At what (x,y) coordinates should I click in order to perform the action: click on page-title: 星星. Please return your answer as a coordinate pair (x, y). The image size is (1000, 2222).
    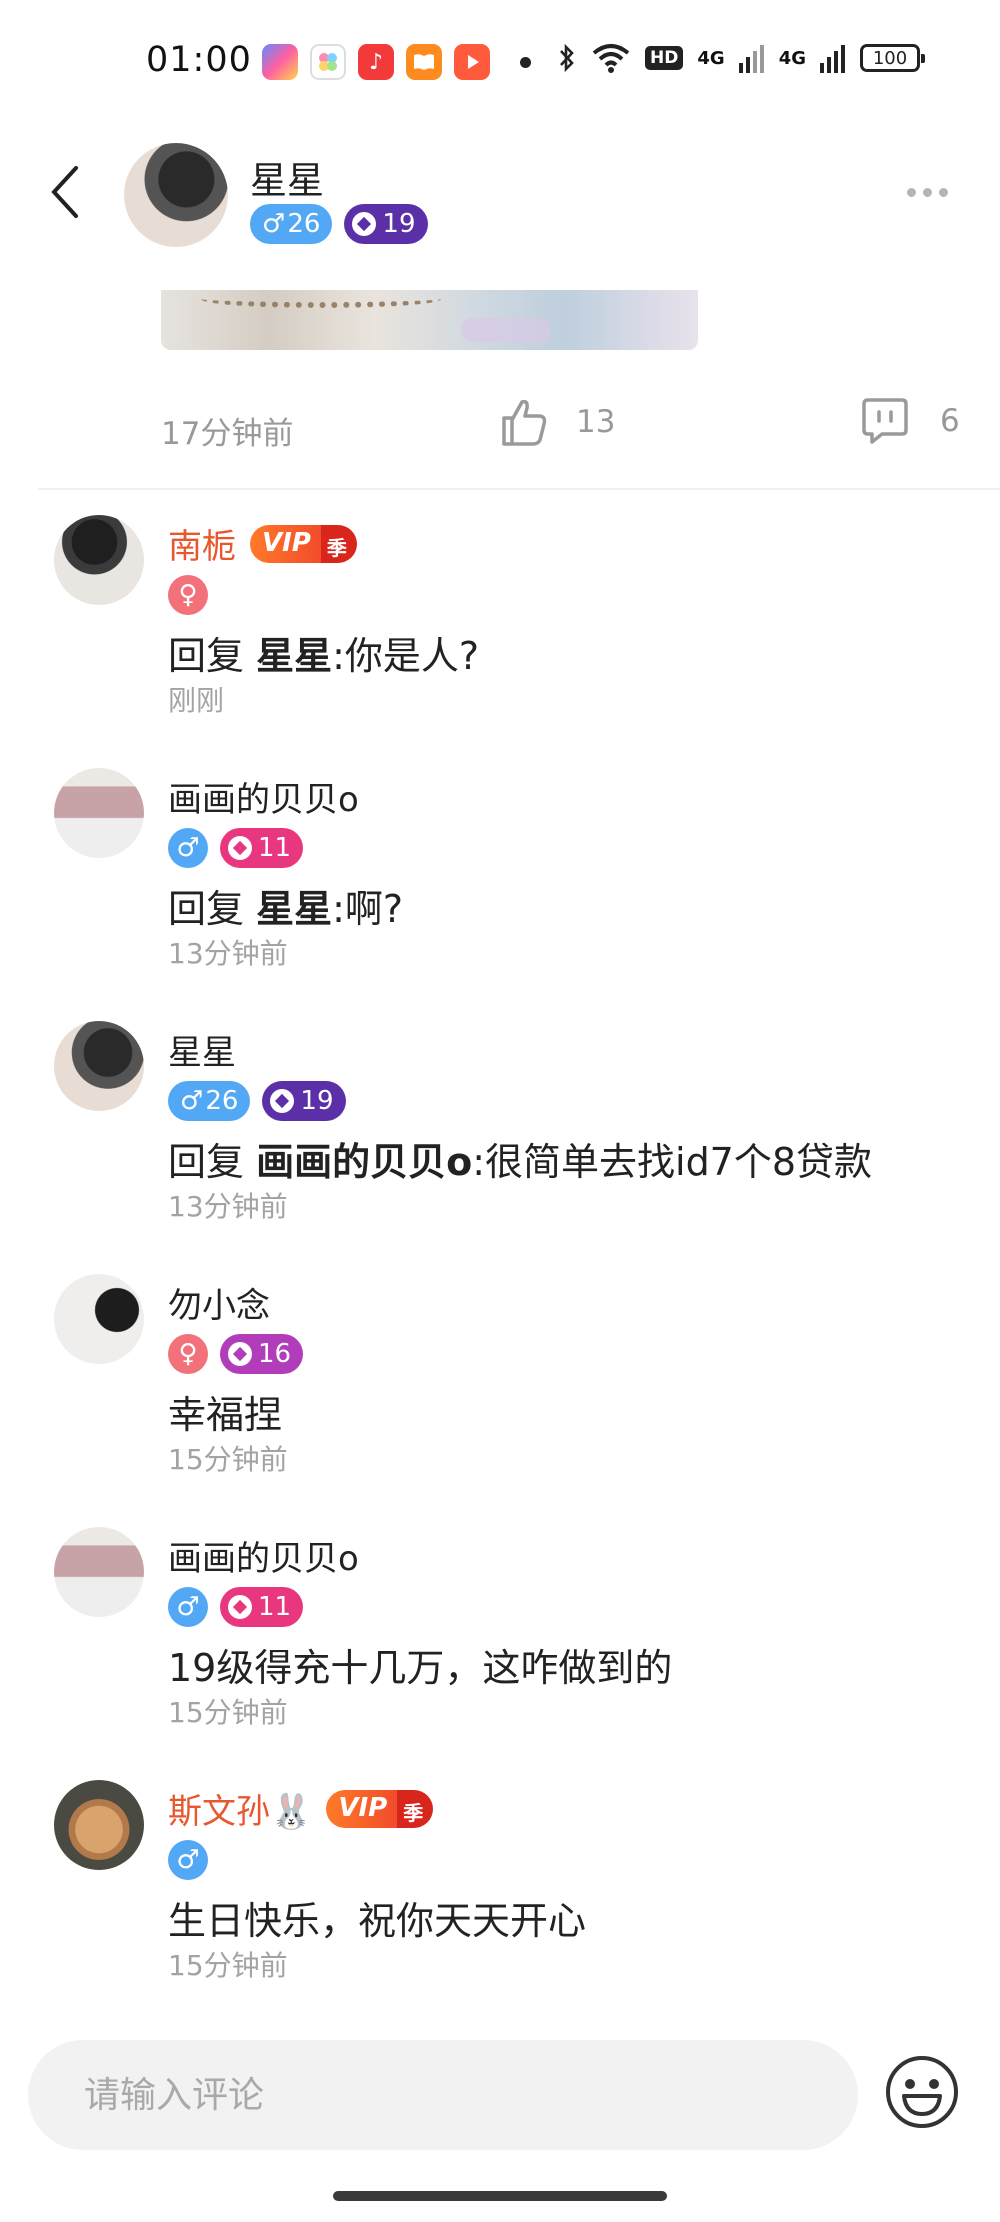
    Looking at the image, I should click on (287, 177).